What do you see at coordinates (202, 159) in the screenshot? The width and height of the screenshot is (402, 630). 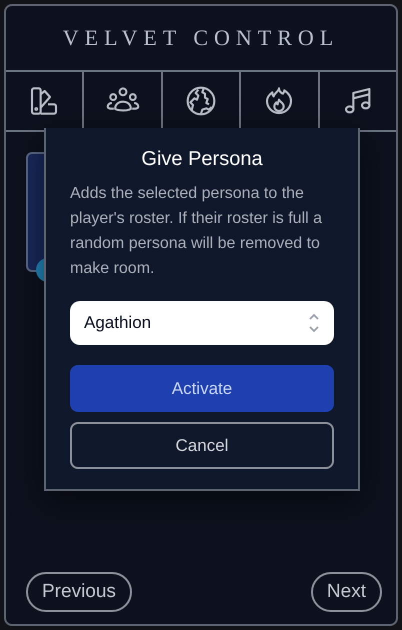 I see `dialog-title: Give Persona` at bounding box center [202, 159].